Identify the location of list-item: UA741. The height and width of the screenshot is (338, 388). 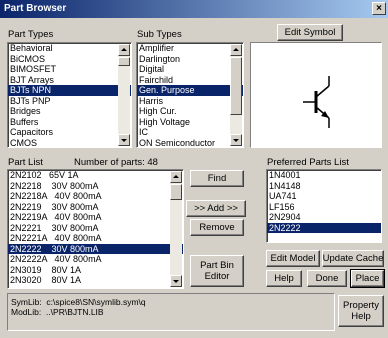
(324, 196).